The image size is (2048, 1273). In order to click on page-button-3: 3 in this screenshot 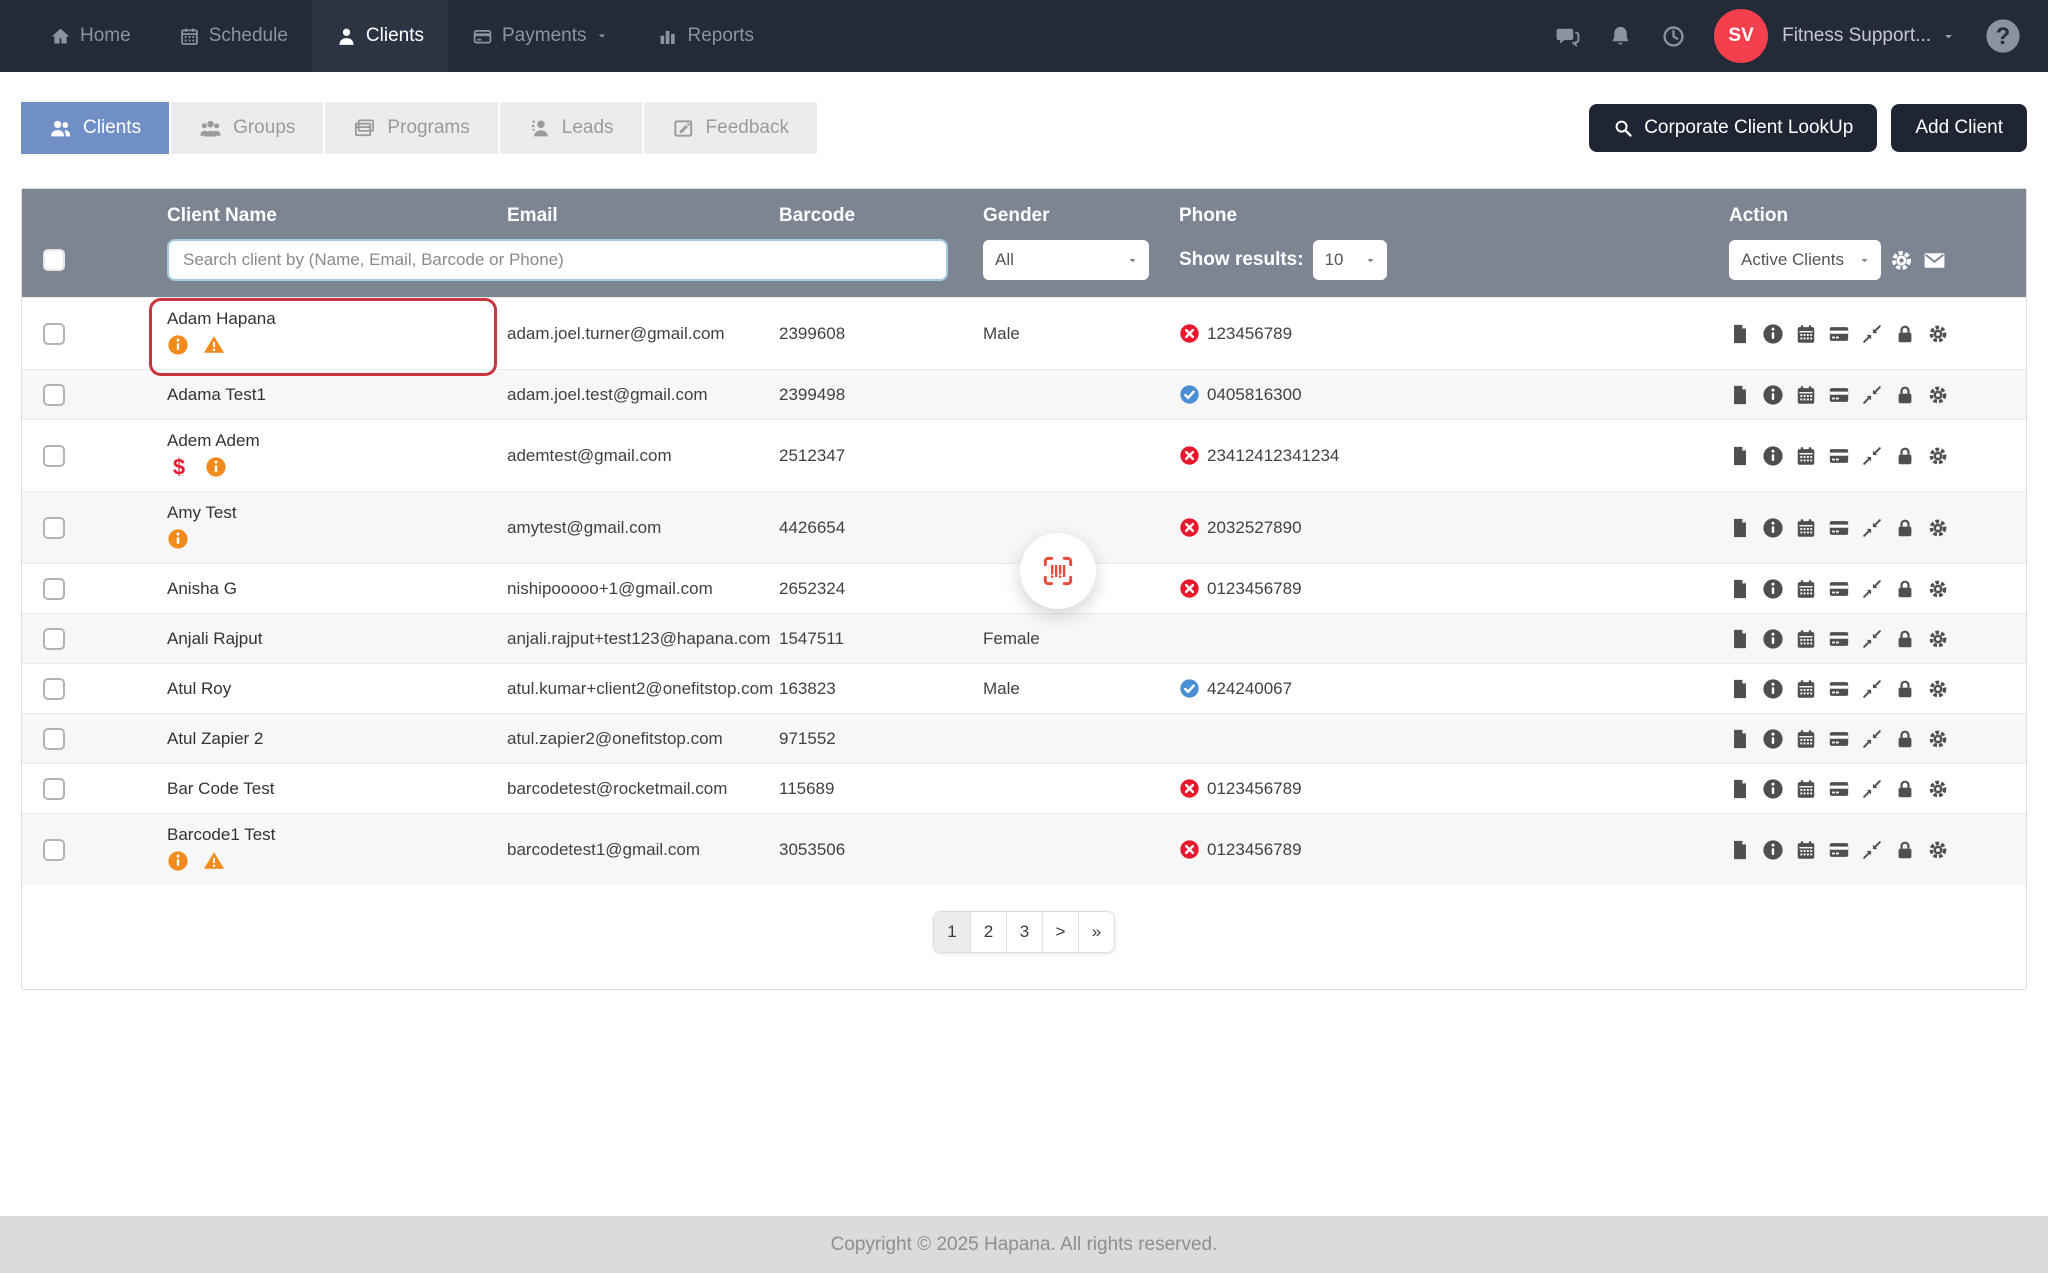, I will do `click(1024, 932)`.